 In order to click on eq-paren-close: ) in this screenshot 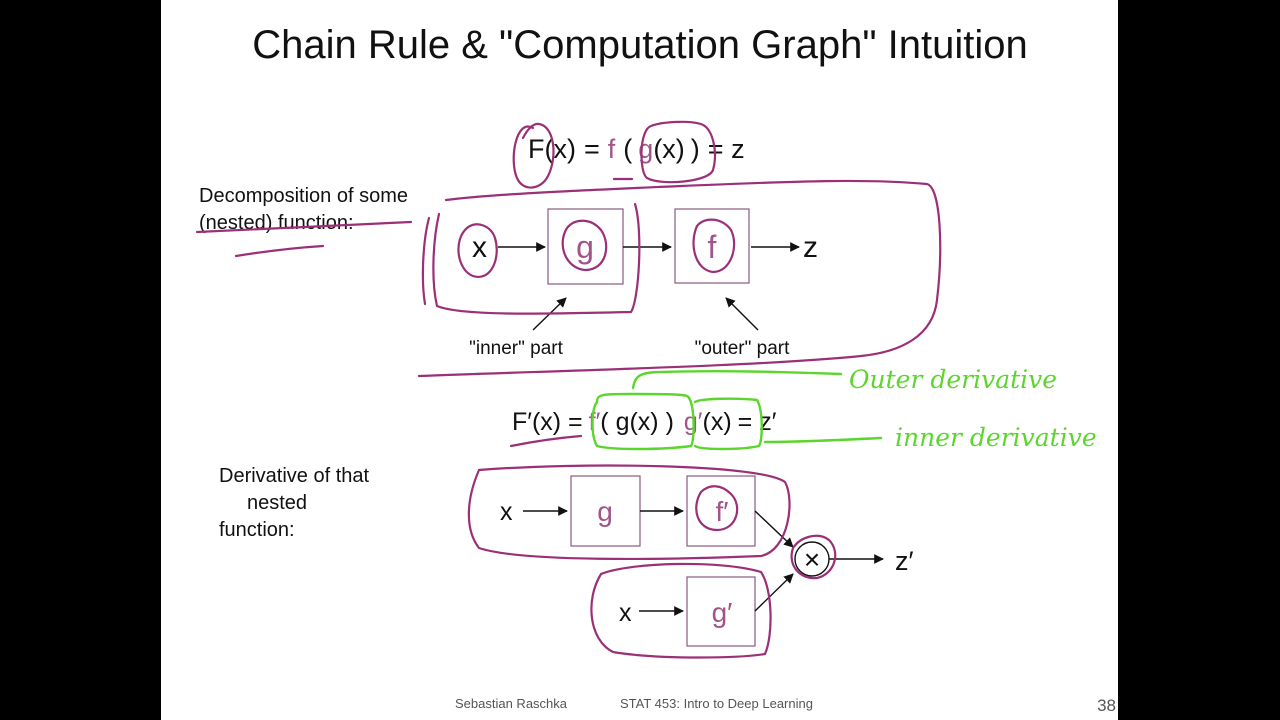, I will do `click(695, 149)`.